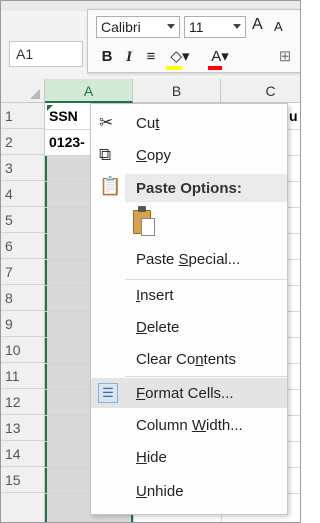  Describe the element at coordinates (285, 57) in the screenshot. I see `borders-button: ⊞` at that location.